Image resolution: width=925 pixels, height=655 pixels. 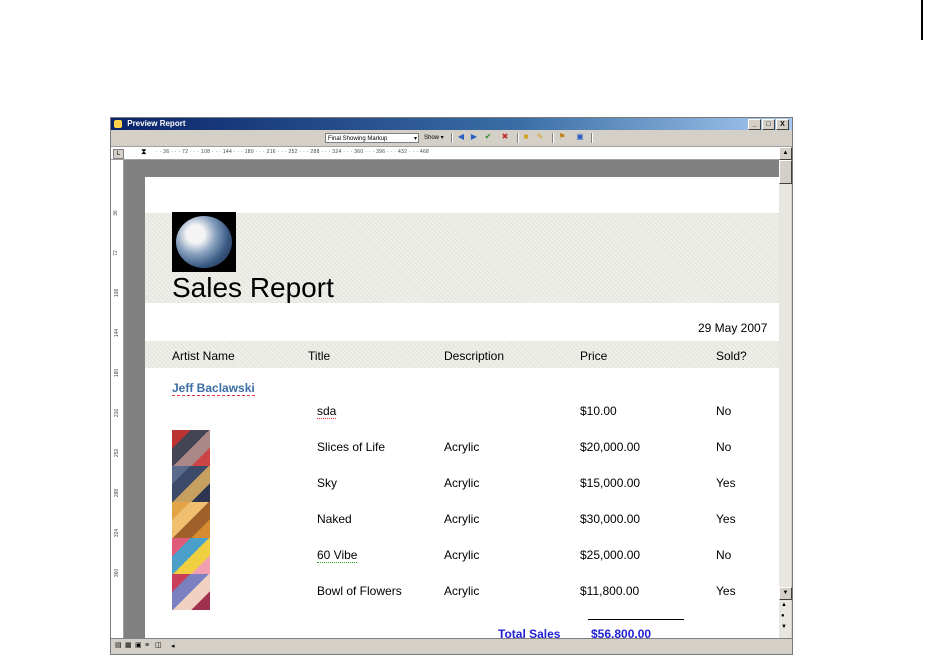 I want to click on previous-change-icon: ◀, so click(x=461, y=137).